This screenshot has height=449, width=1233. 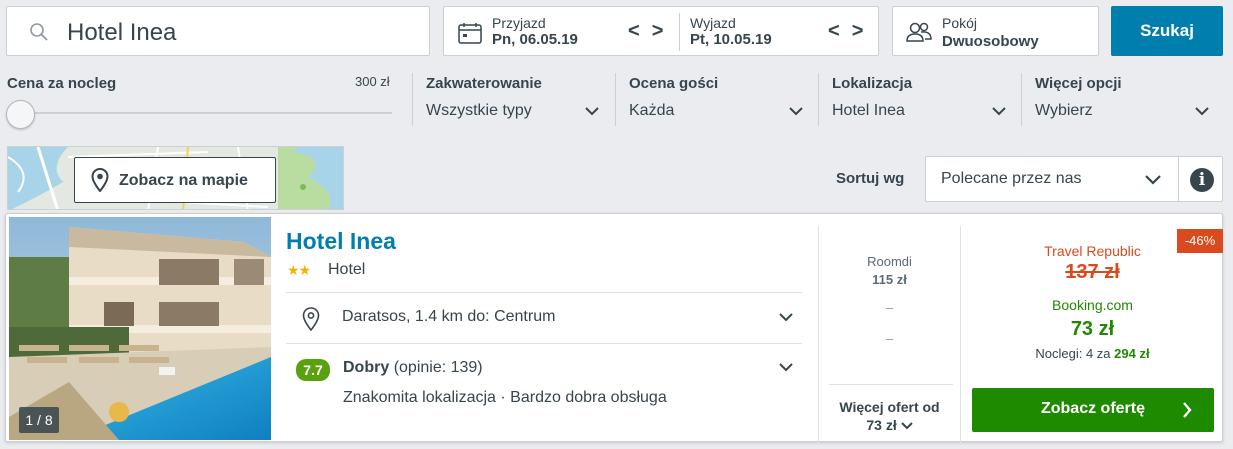 I want to click on checkout-prev-button: <, so click(x=834, y=31).